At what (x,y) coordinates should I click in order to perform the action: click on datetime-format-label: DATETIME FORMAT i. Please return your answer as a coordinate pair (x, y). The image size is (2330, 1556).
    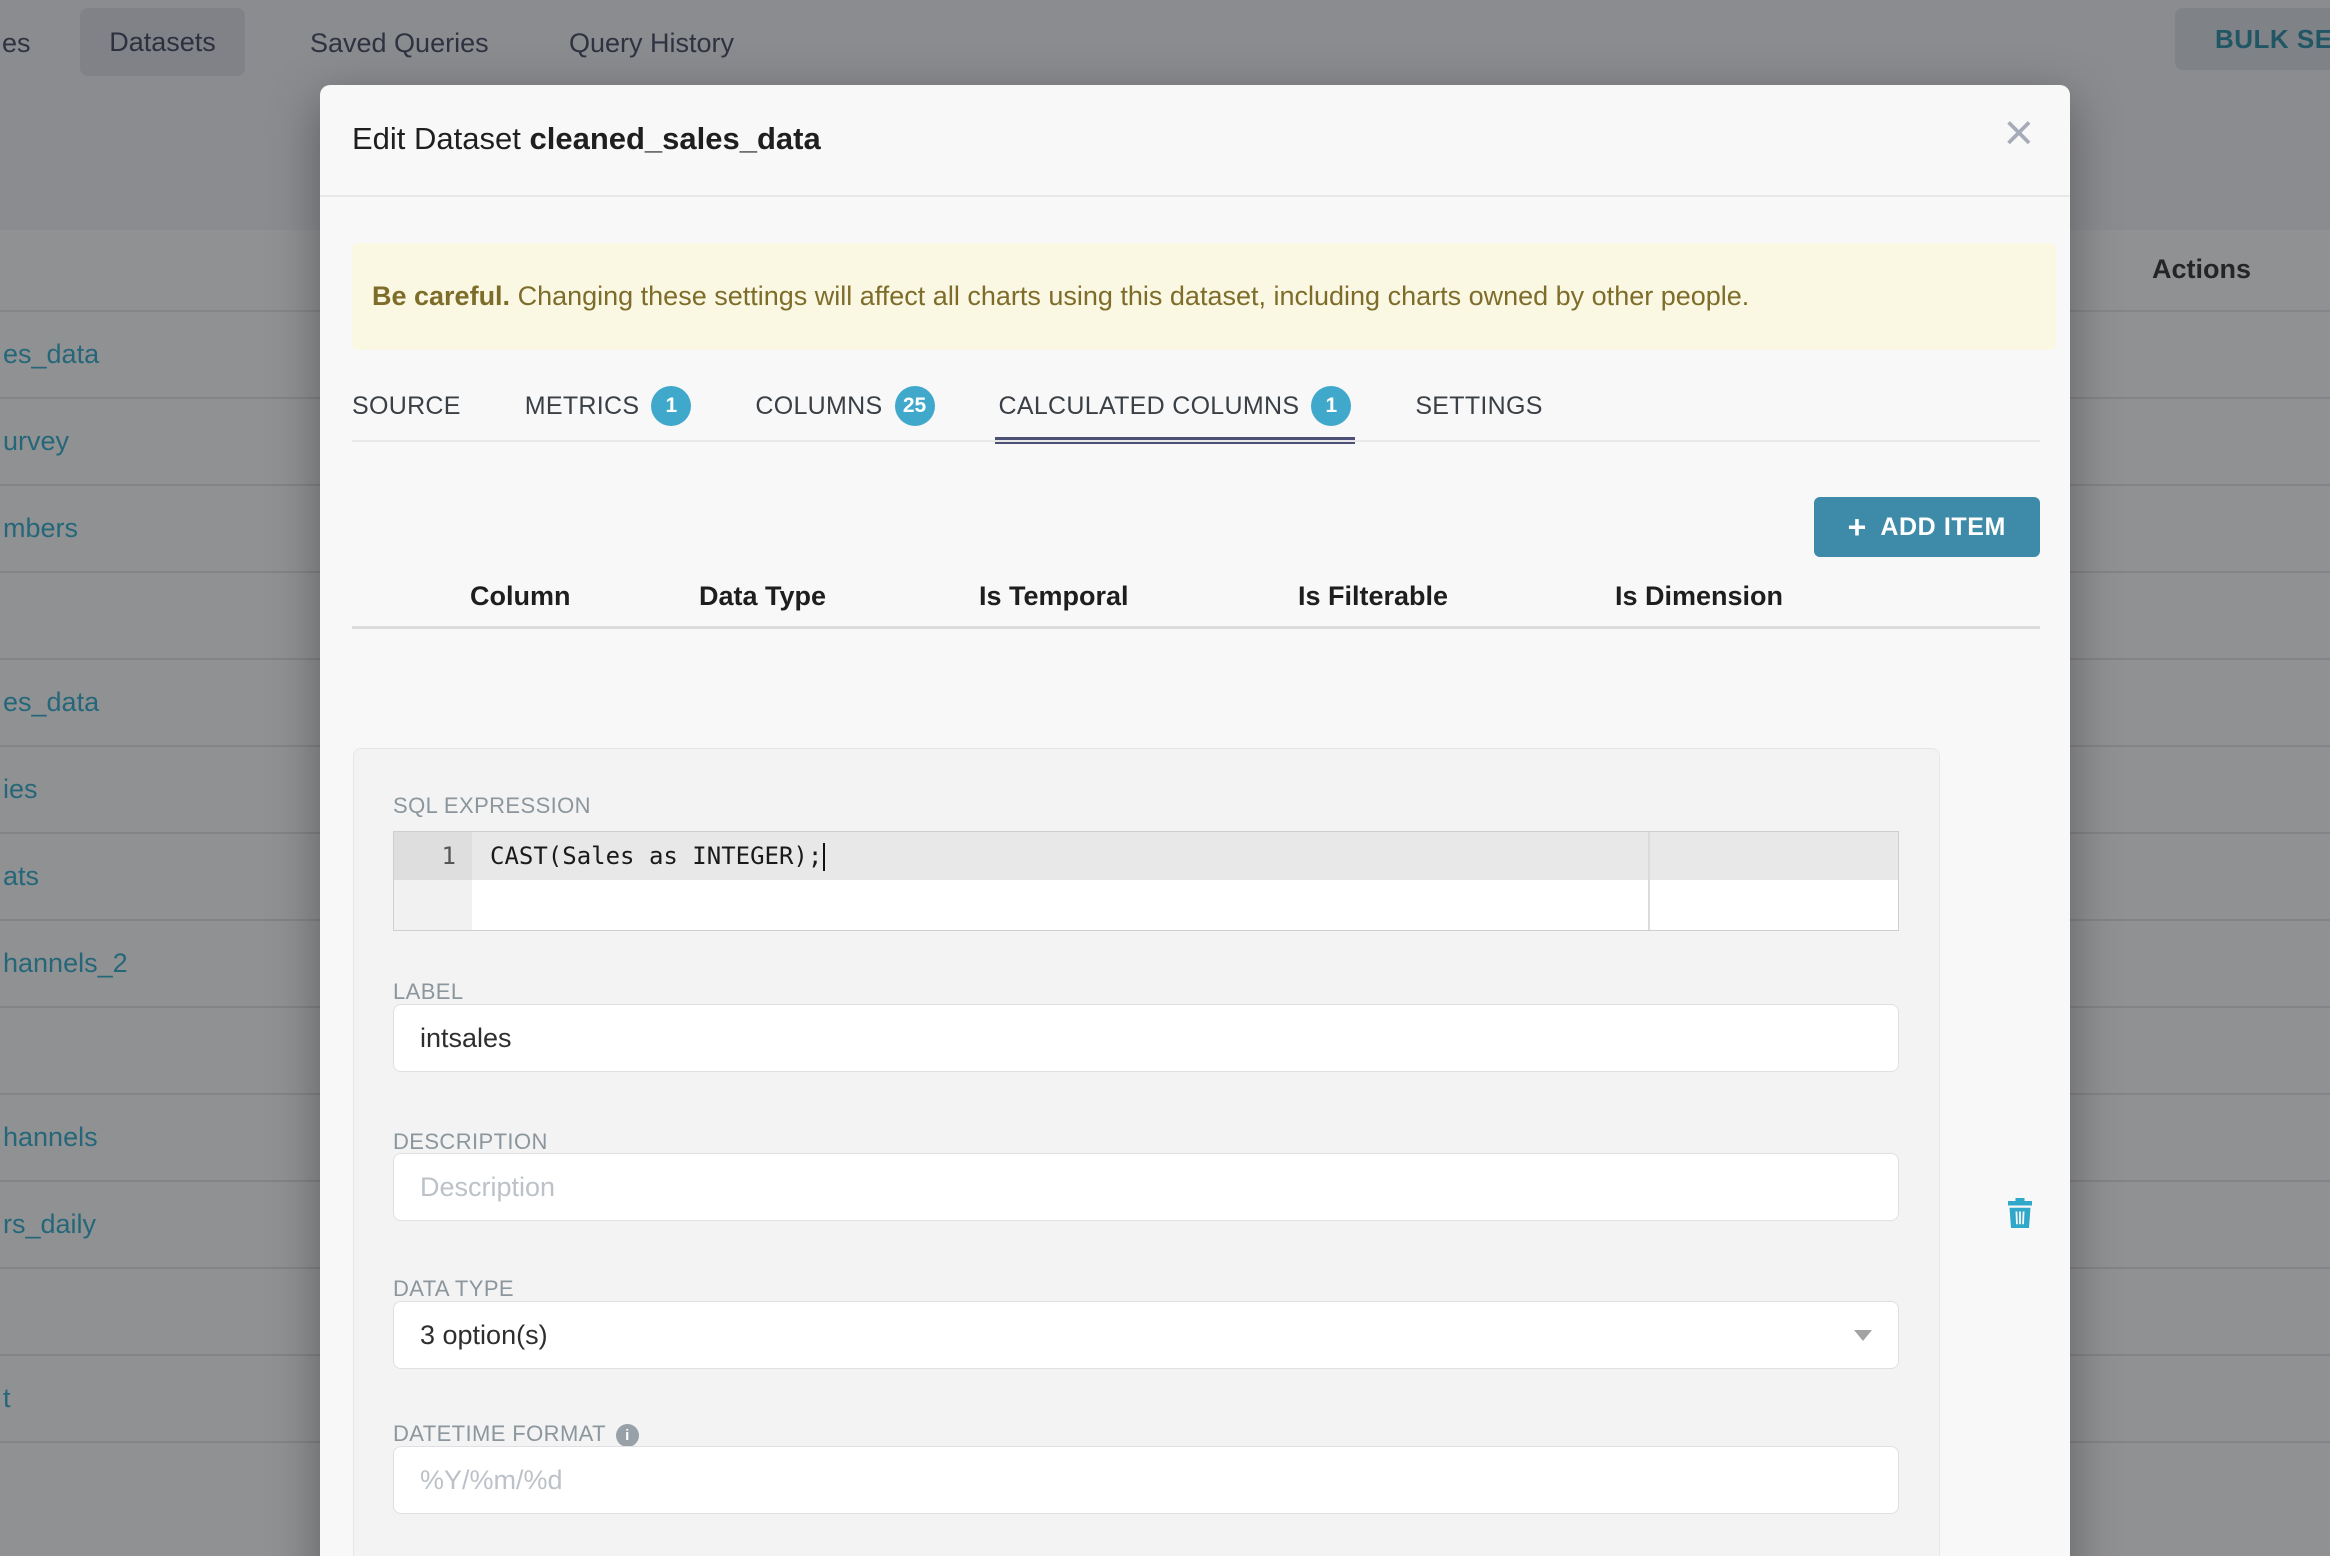
    Looking at the image, I should click on (516, 1434).